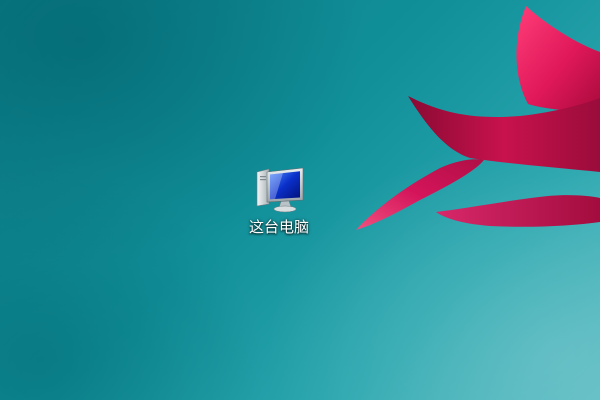 Image resolution: width=600 pixels, height=400 pixels. Describe the element at coordinates (278, 227) in the screenshot. I see `this-pc-label: 这台电脑` at that location.